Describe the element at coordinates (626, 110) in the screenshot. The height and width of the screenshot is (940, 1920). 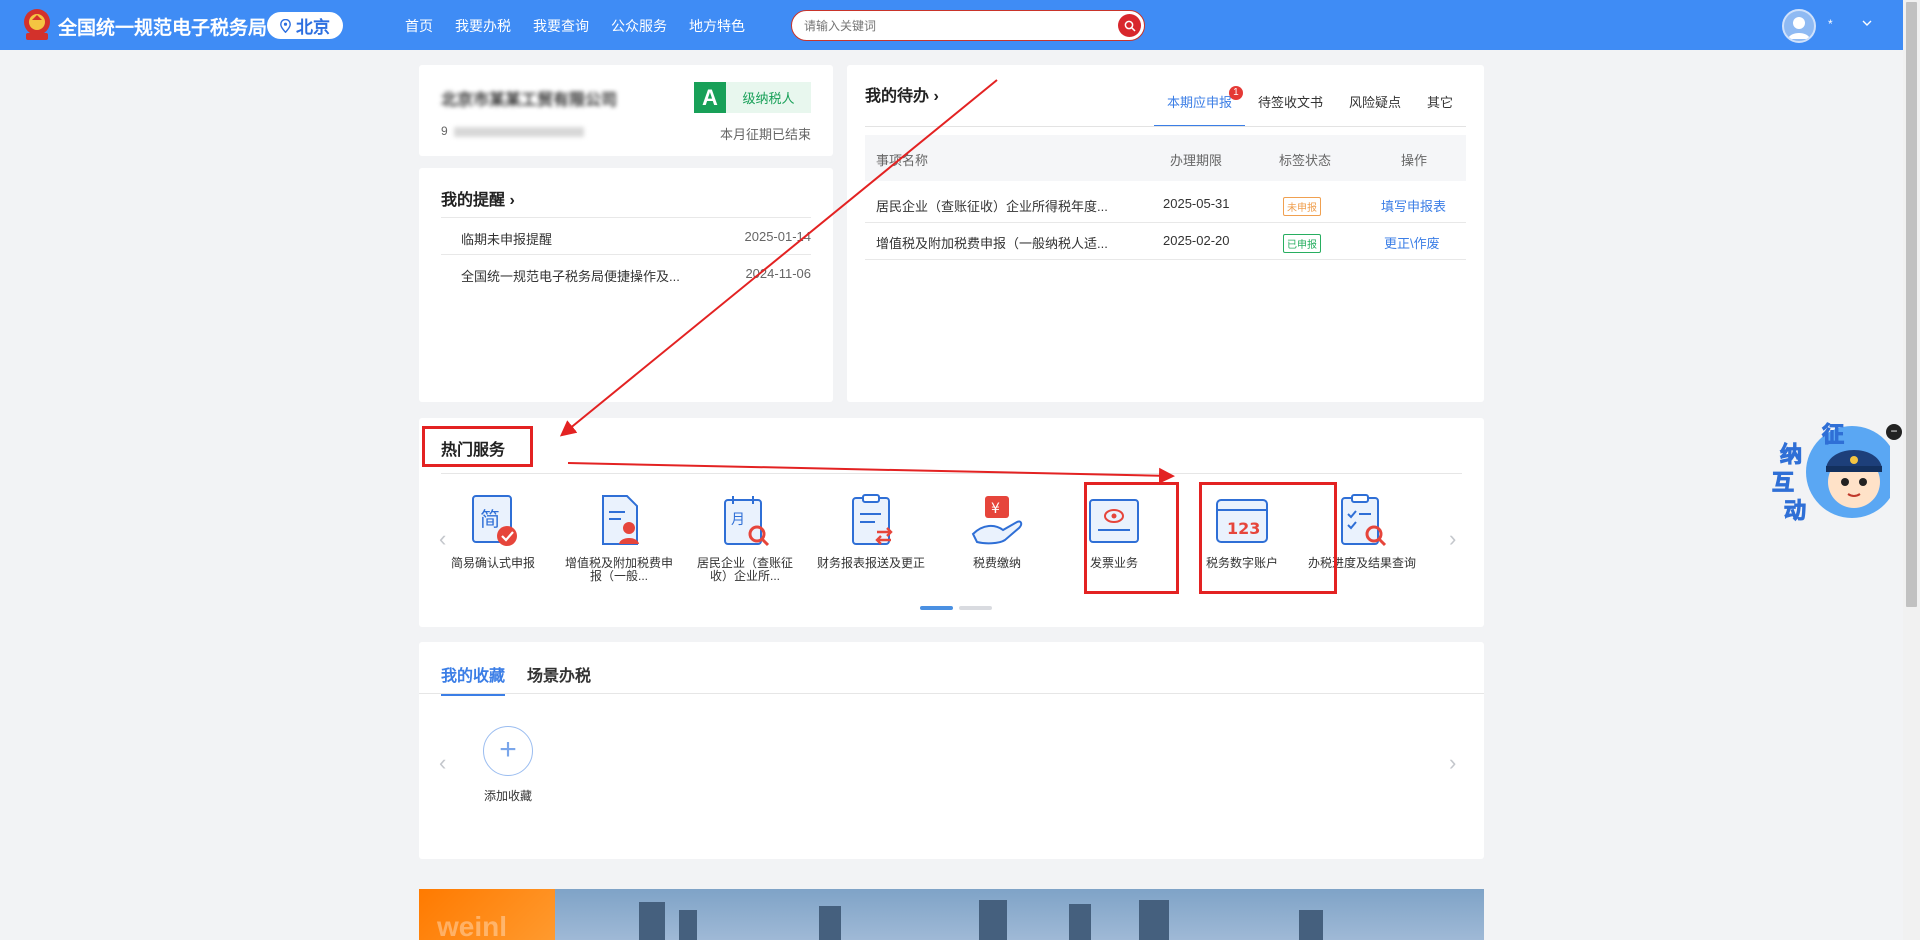
I see `company-card: 北京市某某工贸有限公司 9 A 级纳税人 本月征期已结束` at that location.